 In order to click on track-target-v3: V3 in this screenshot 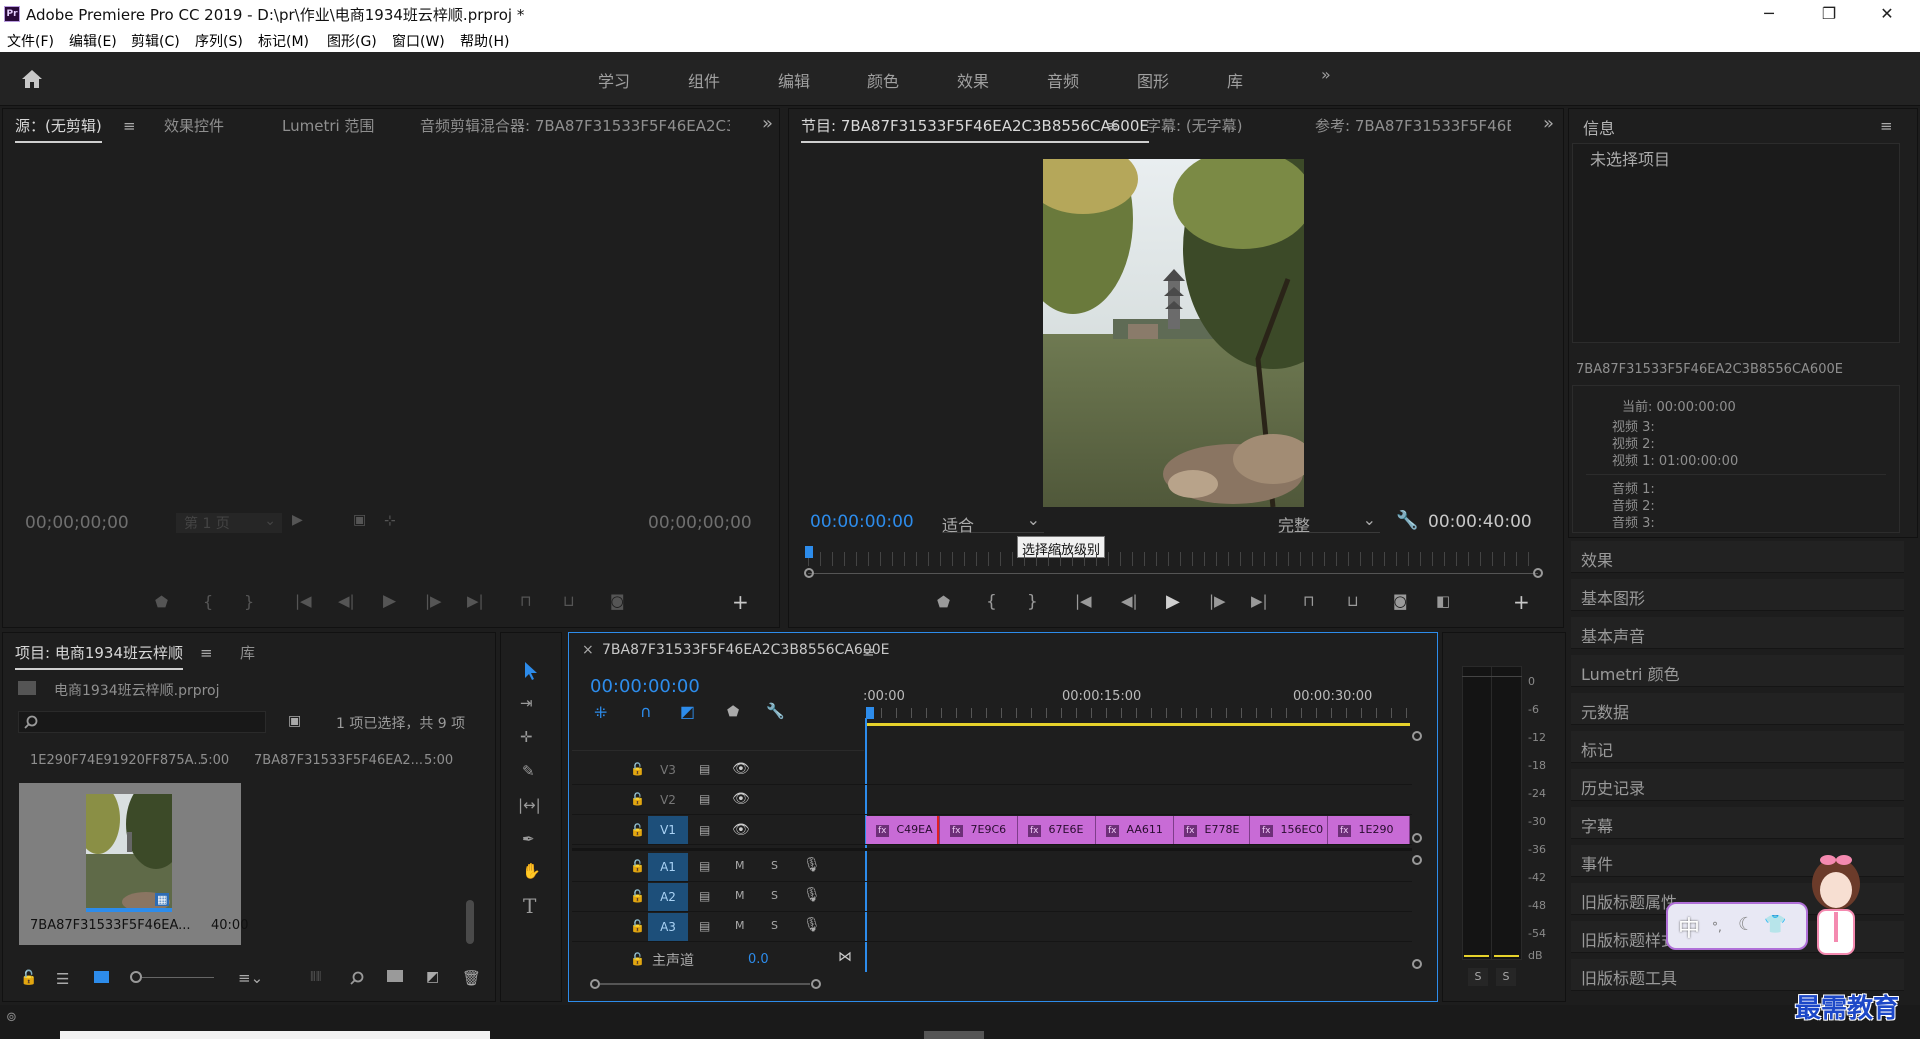, I will do `click(668, 770)`.